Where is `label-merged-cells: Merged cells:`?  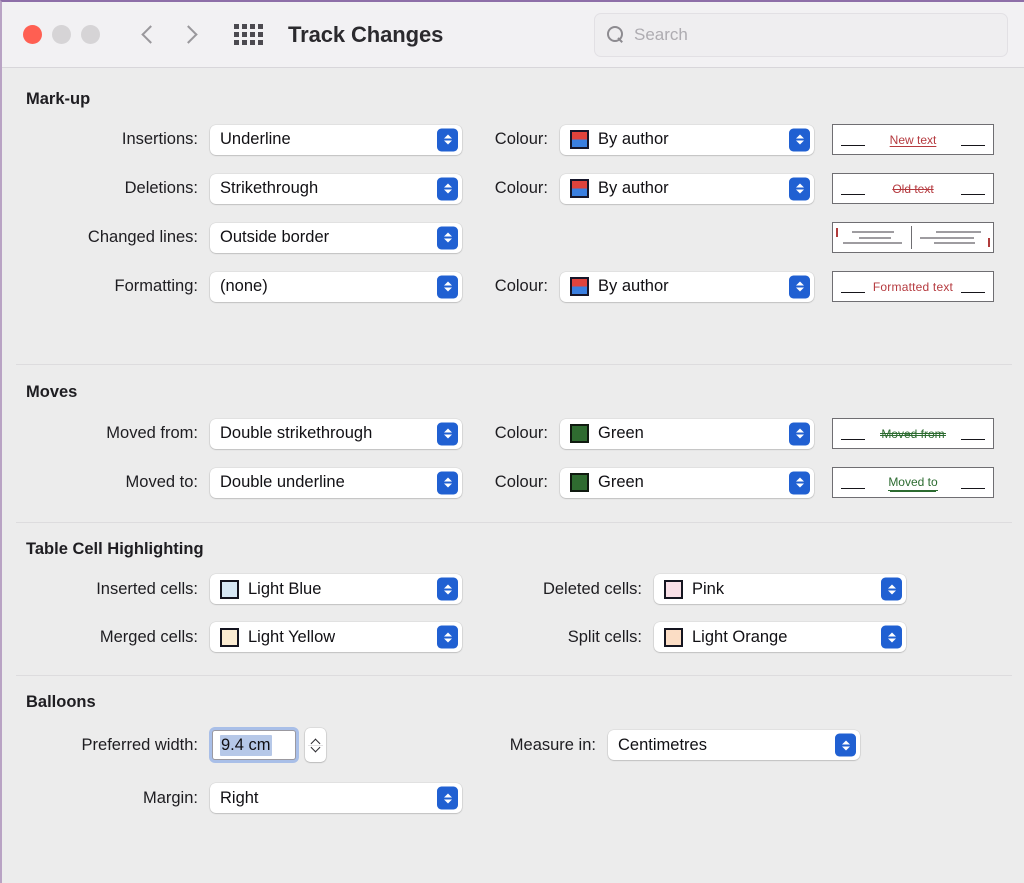
label-merged-cells: Merged cells: is located at coordinates (148, 636).